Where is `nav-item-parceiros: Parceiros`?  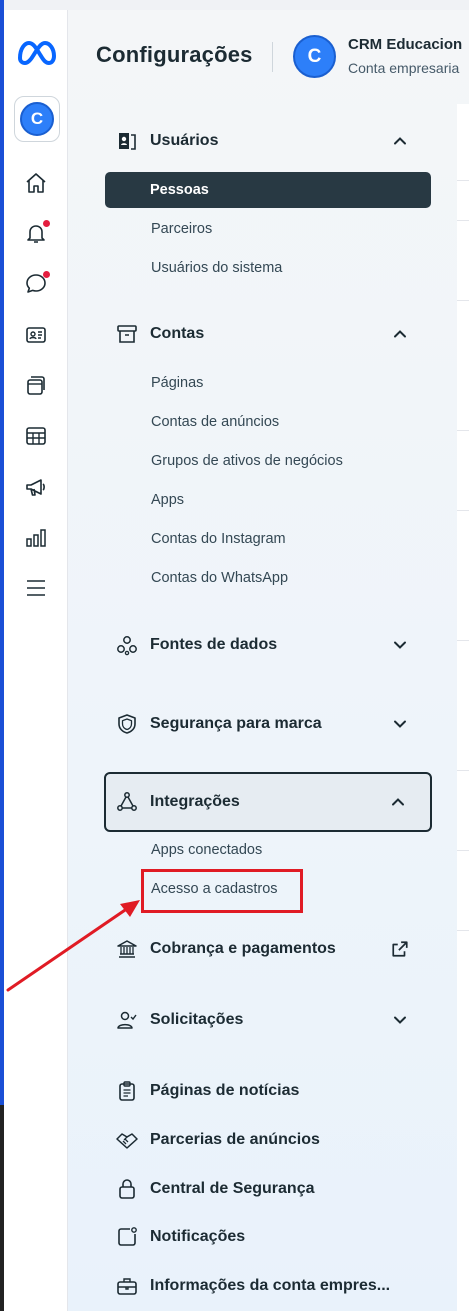
nav-item-parceiros: Parceiros is located at coordinates (181, 229).